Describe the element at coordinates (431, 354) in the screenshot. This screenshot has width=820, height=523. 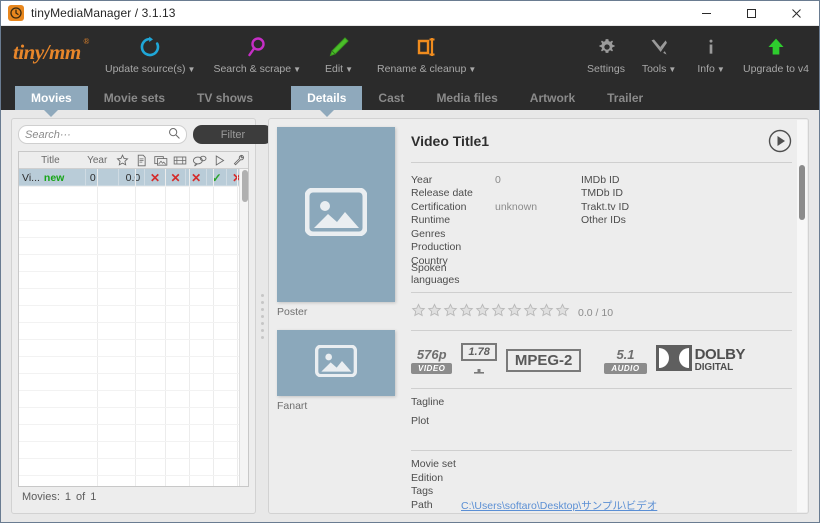
I see `video-resolution-value: 576p` at that location.